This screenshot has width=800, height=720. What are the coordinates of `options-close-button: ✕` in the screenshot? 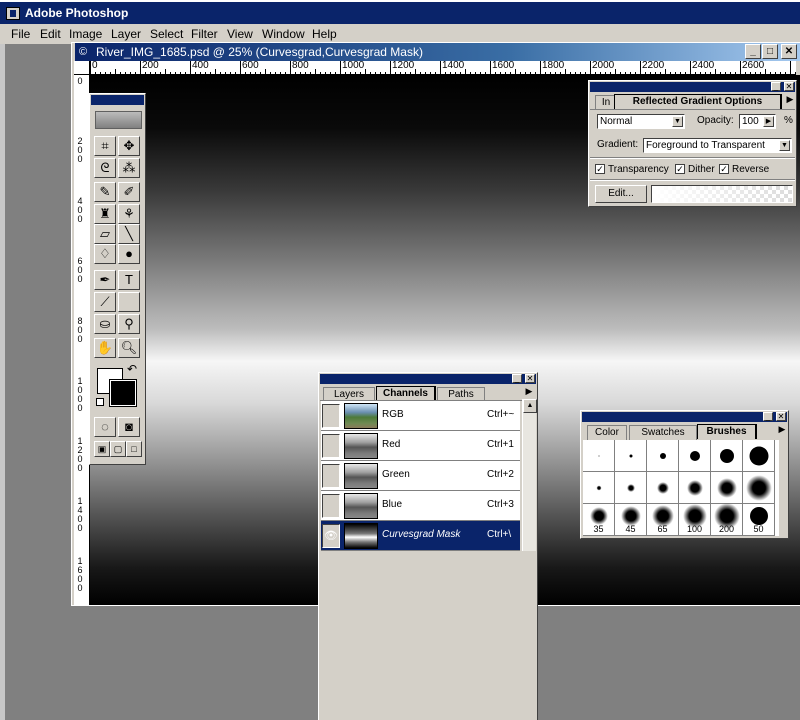 It's located at (789, 86).